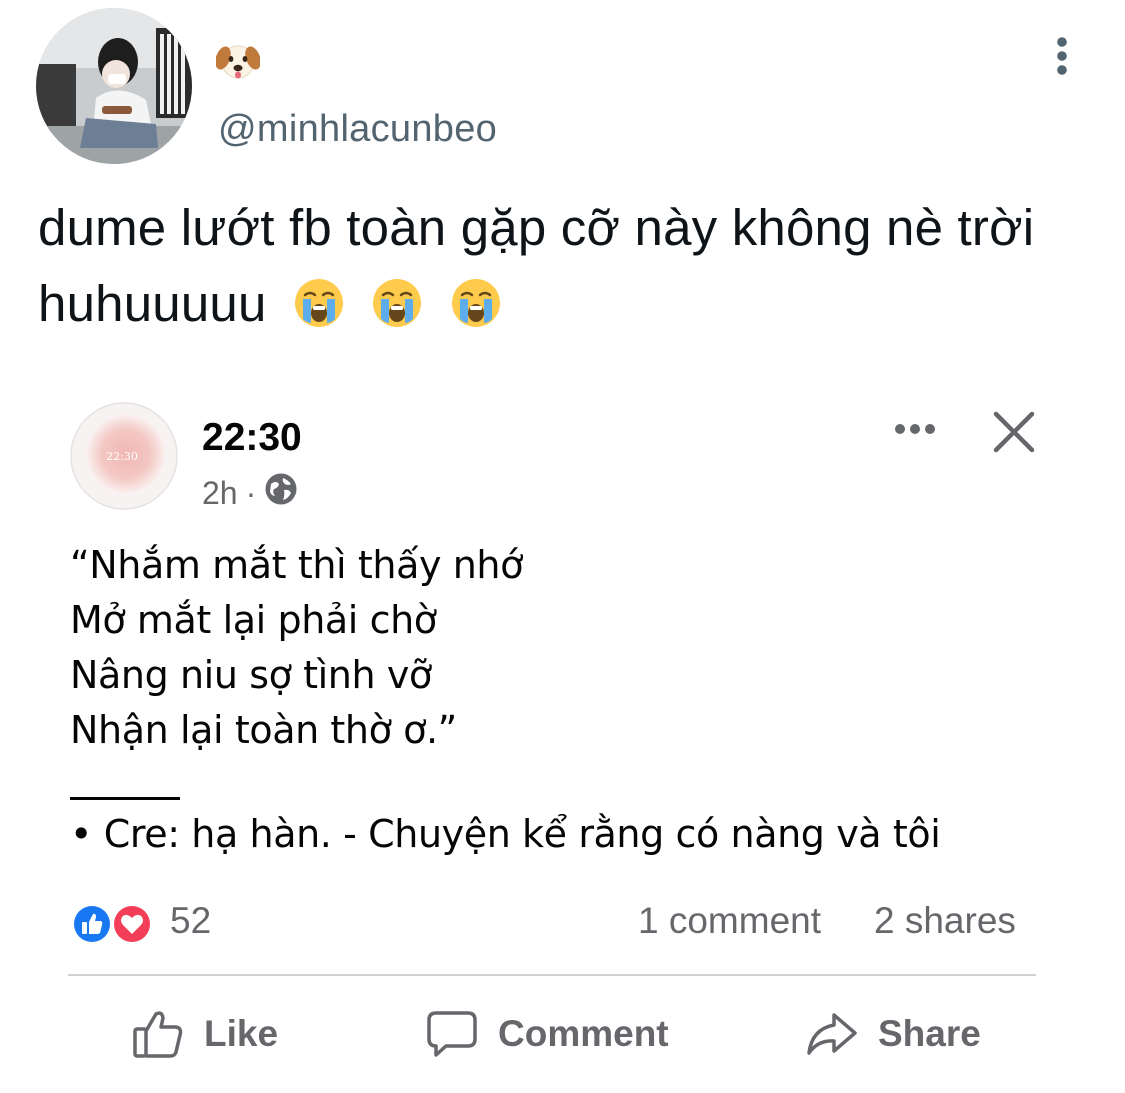 The width and height of the screenshot is (1125, 1093). What do you see at coordinates (929, 1033) in the screenshot?
I see `share-label: Share` at bounding box center [929, 1033].